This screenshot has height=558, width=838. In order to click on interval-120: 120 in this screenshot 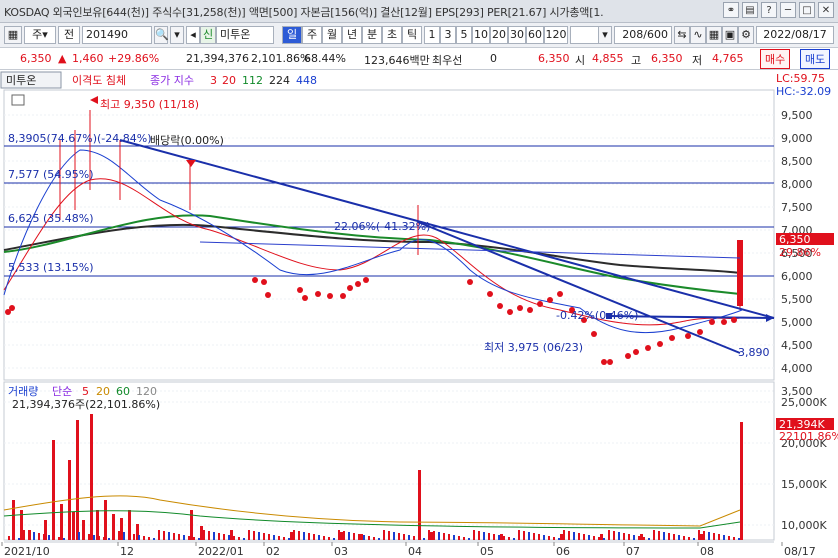, I will do `click(556, 35)`.